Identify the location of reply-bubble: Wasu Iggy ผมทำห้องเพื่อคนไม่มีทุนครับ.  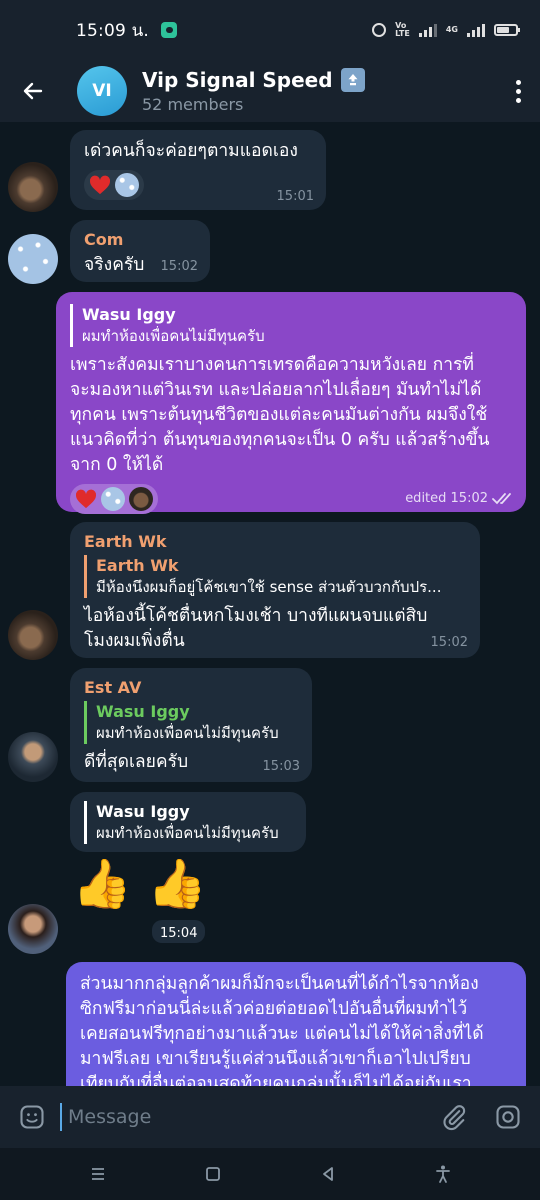
(188, 822).